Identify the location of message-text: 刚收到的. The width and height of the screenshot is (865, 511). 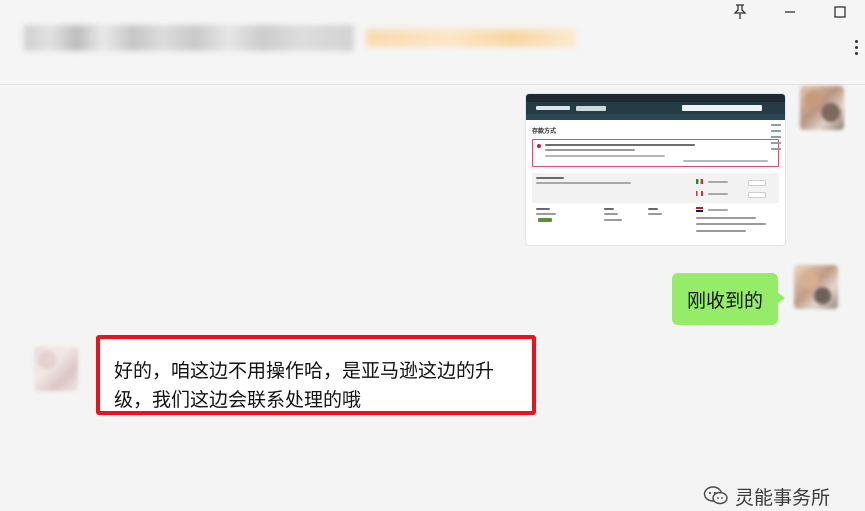
(725, 300).